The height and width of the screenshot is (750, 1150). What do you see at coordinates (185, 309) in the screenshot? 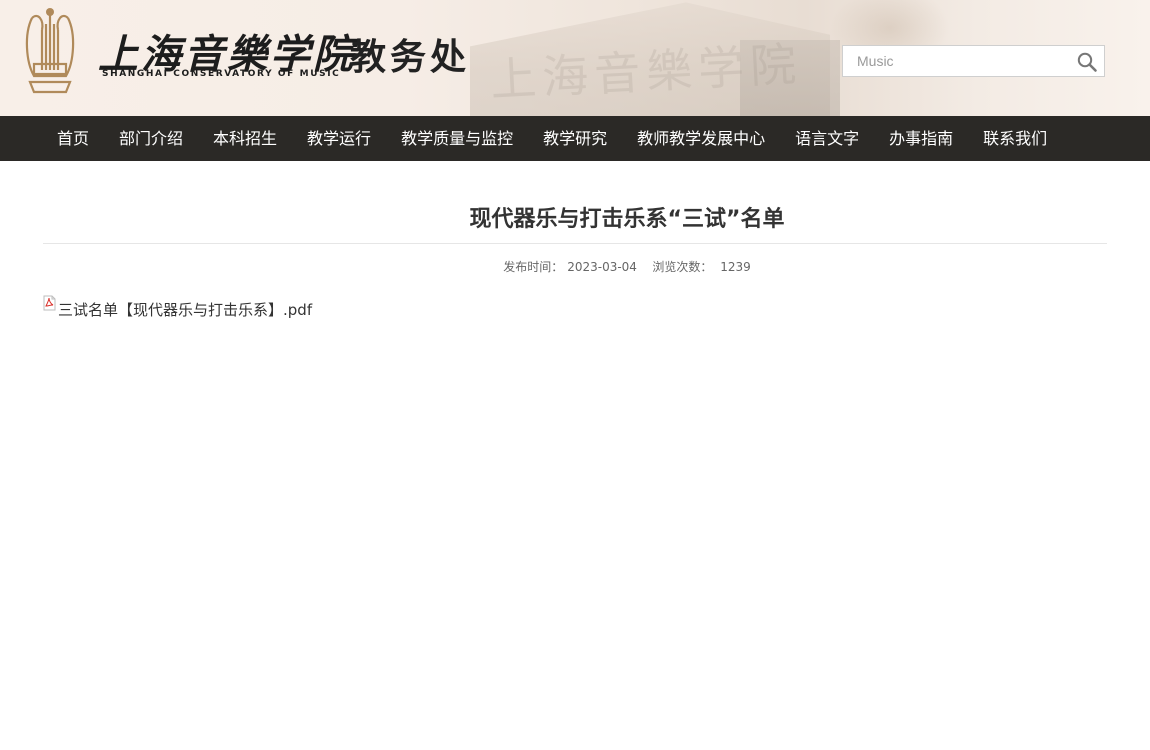
I see `attachment-link: 三试名单【现代器乐与打击乐系】.pdf` at bounding box center [185, 309].